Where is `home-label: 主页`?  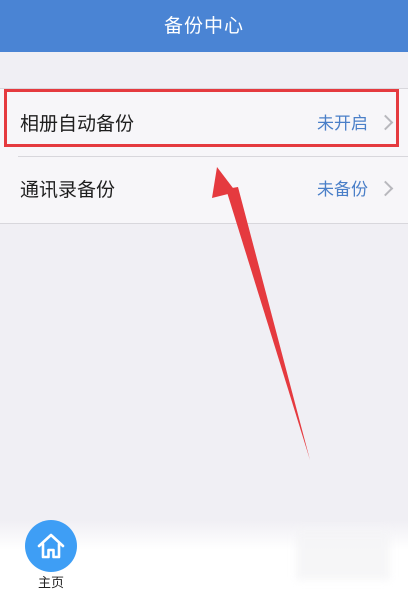 home-label: 主页 is located at coordinates (51, 581).